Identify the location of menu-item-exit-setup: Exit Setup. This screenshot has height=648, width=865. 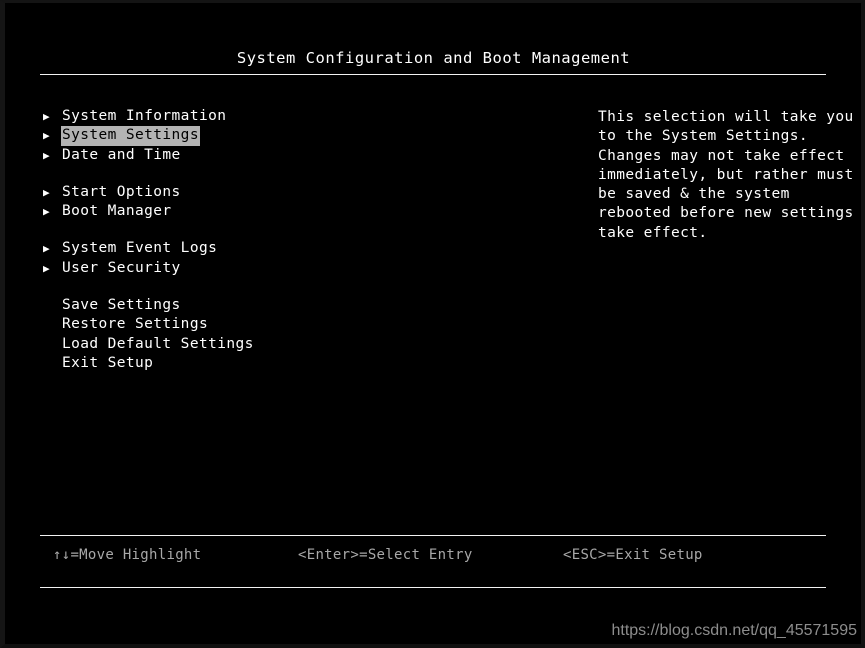
(206, 363).